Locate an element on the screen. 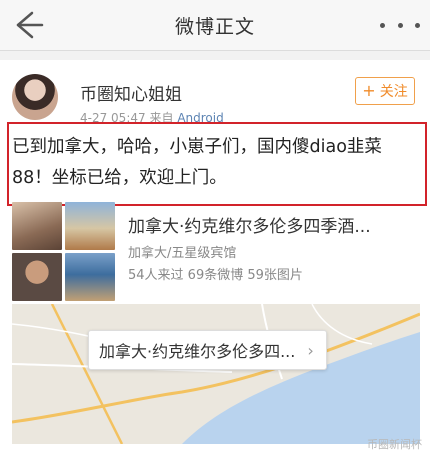 The height and width of the screenshot is (460, 430). map-location-label: 加拿大·约克维尔多伦多四... › is located at coordinates (207, 350).